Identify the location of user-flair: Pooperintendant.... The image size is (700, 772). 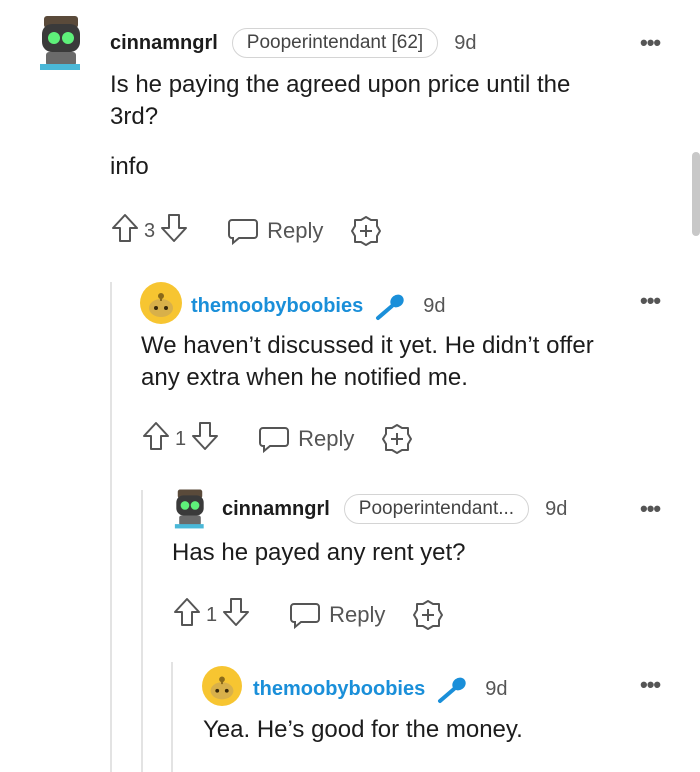
(436, 509).